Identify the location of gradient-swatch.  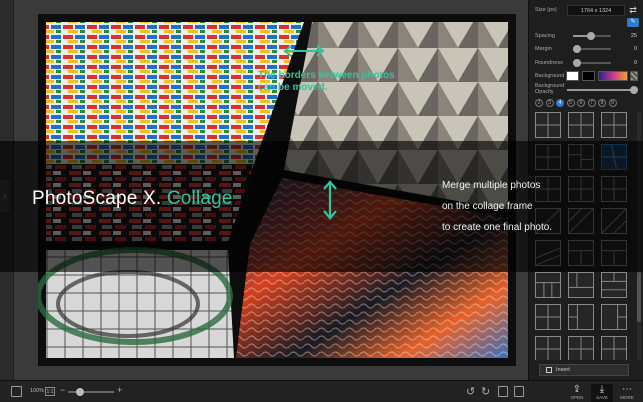
(613, 76).